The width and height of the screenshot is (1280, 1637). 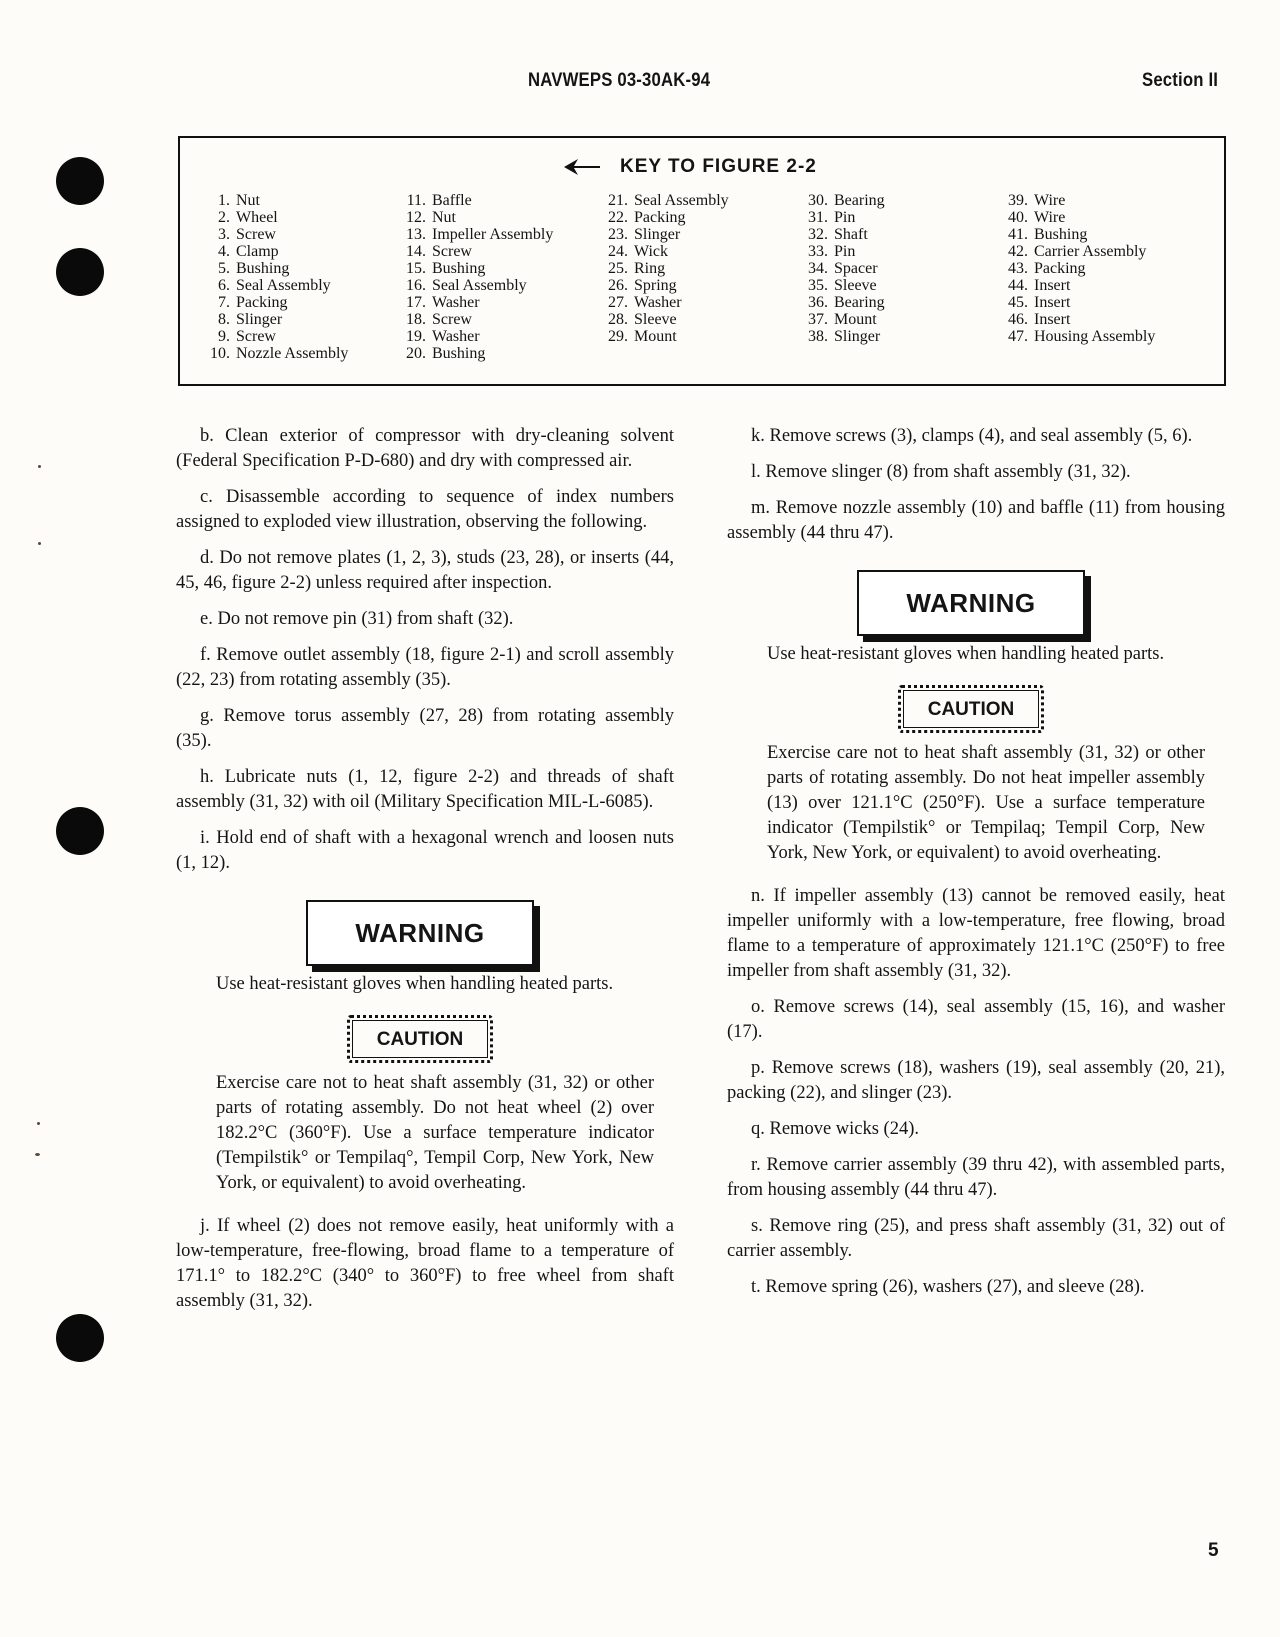 I want to click on key-item: 42. Carrier Assembly, so click(x=1077, y=251).